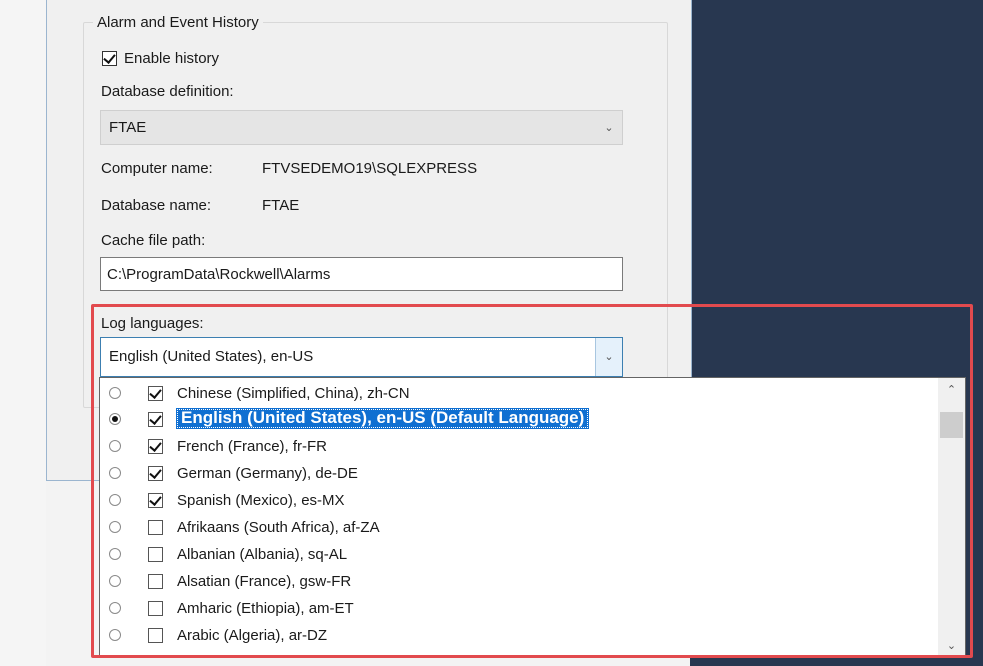 The width and height of the screenshot is (983, 666). I want to click on cache-file-path-label: Cache file path:, so click(153, 240).